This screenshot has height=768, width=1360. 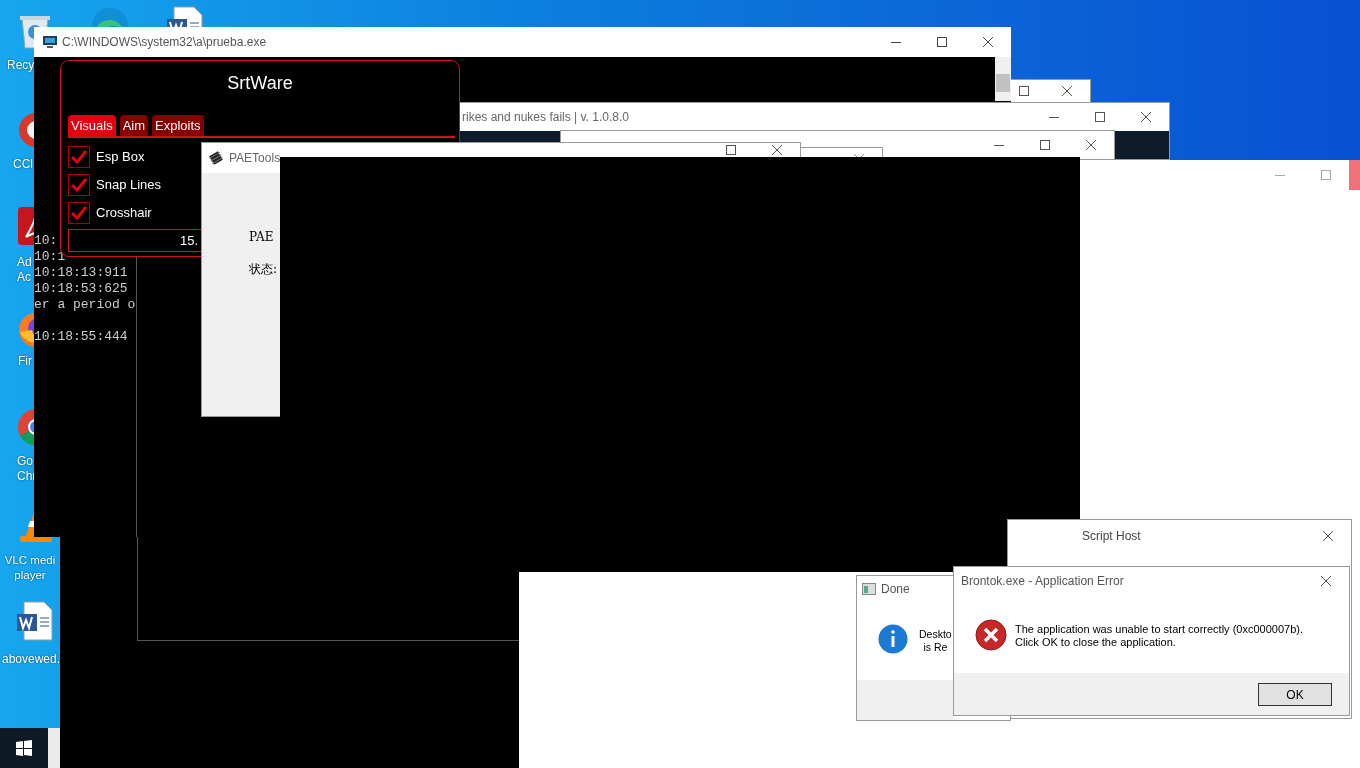 I want to click on console-line: 10:18:13:911, so click(x=81, y=273).